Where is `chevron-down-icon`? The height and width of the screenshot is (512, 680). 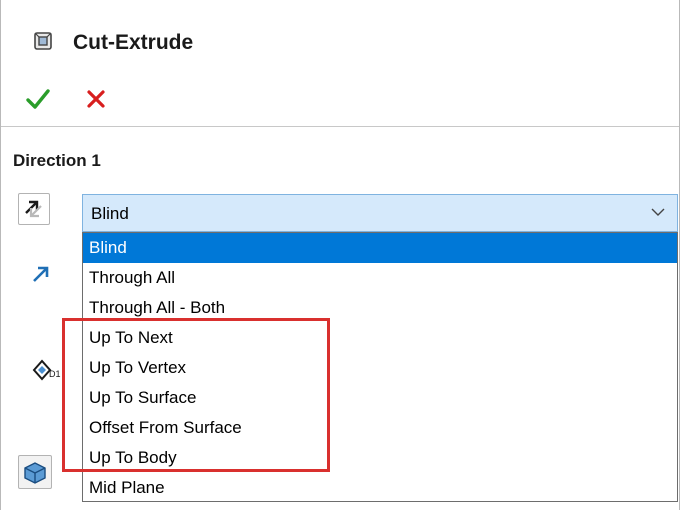
chevron-down-icon is located at coordinates (658, 212).